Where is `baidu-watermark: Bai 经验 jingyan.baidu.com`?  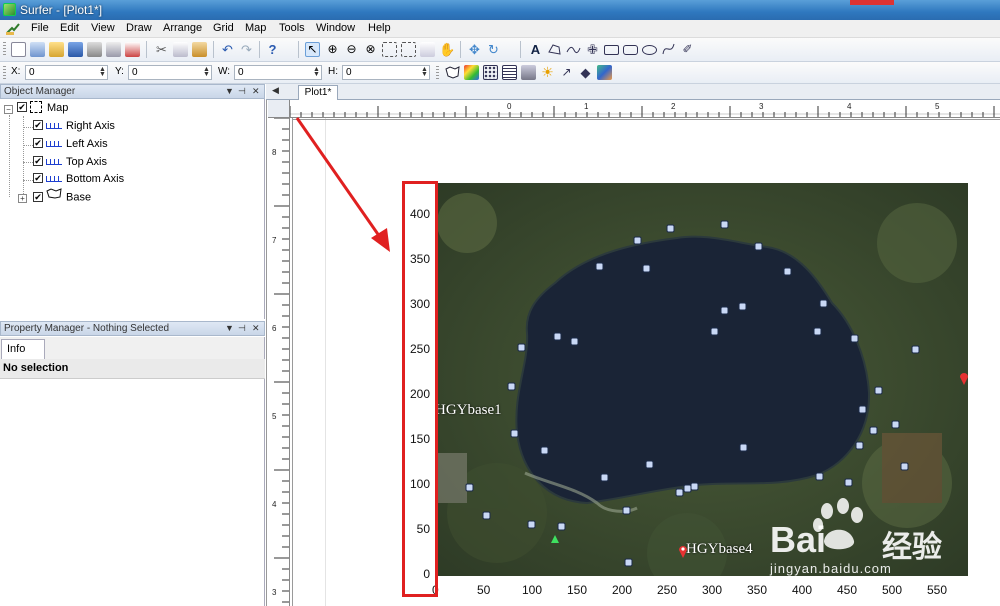 baidu-watermark: Bai 经验 jingyan.baidu.com is located at coordinates (882, 537).